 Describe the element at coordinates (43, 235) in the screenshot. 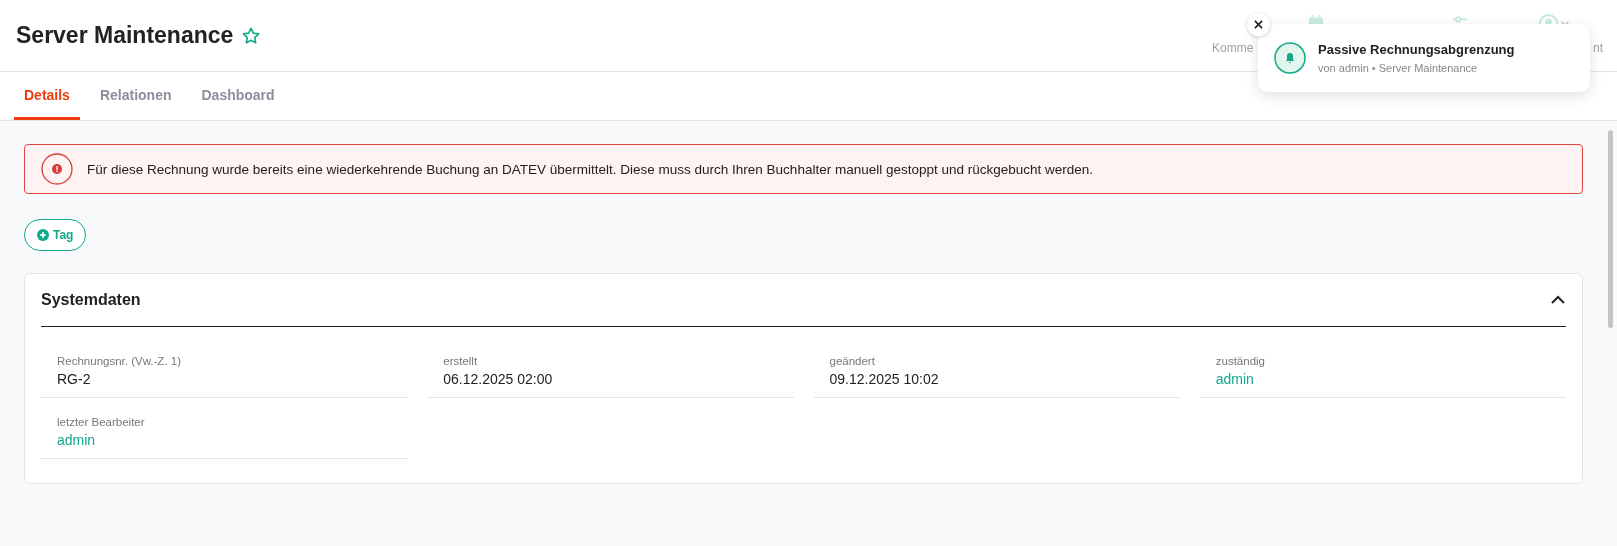

I see `plus-icon` at that location.